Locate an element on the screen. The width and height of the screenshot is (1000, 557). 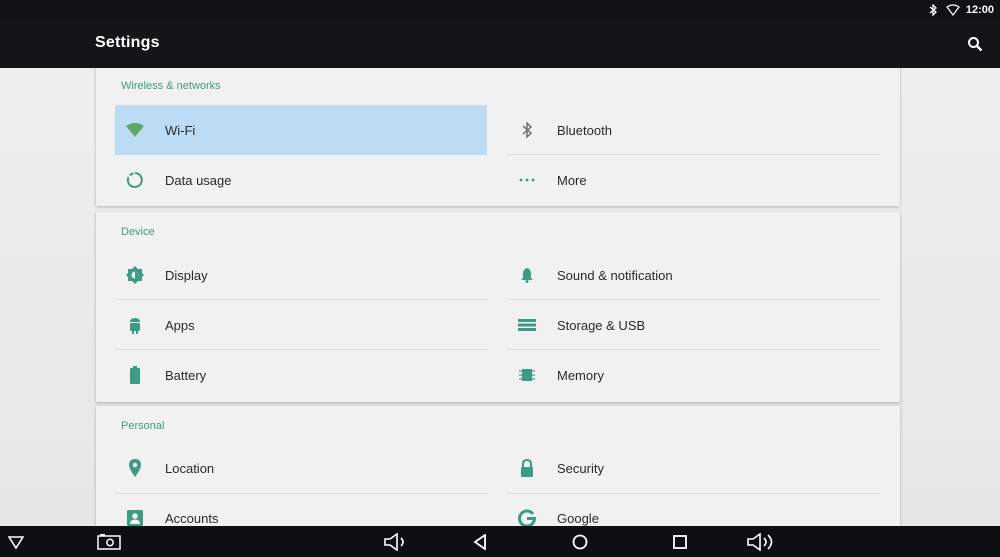
tile-storage-usb: Storage & USB is located at coordinates (693, 325).